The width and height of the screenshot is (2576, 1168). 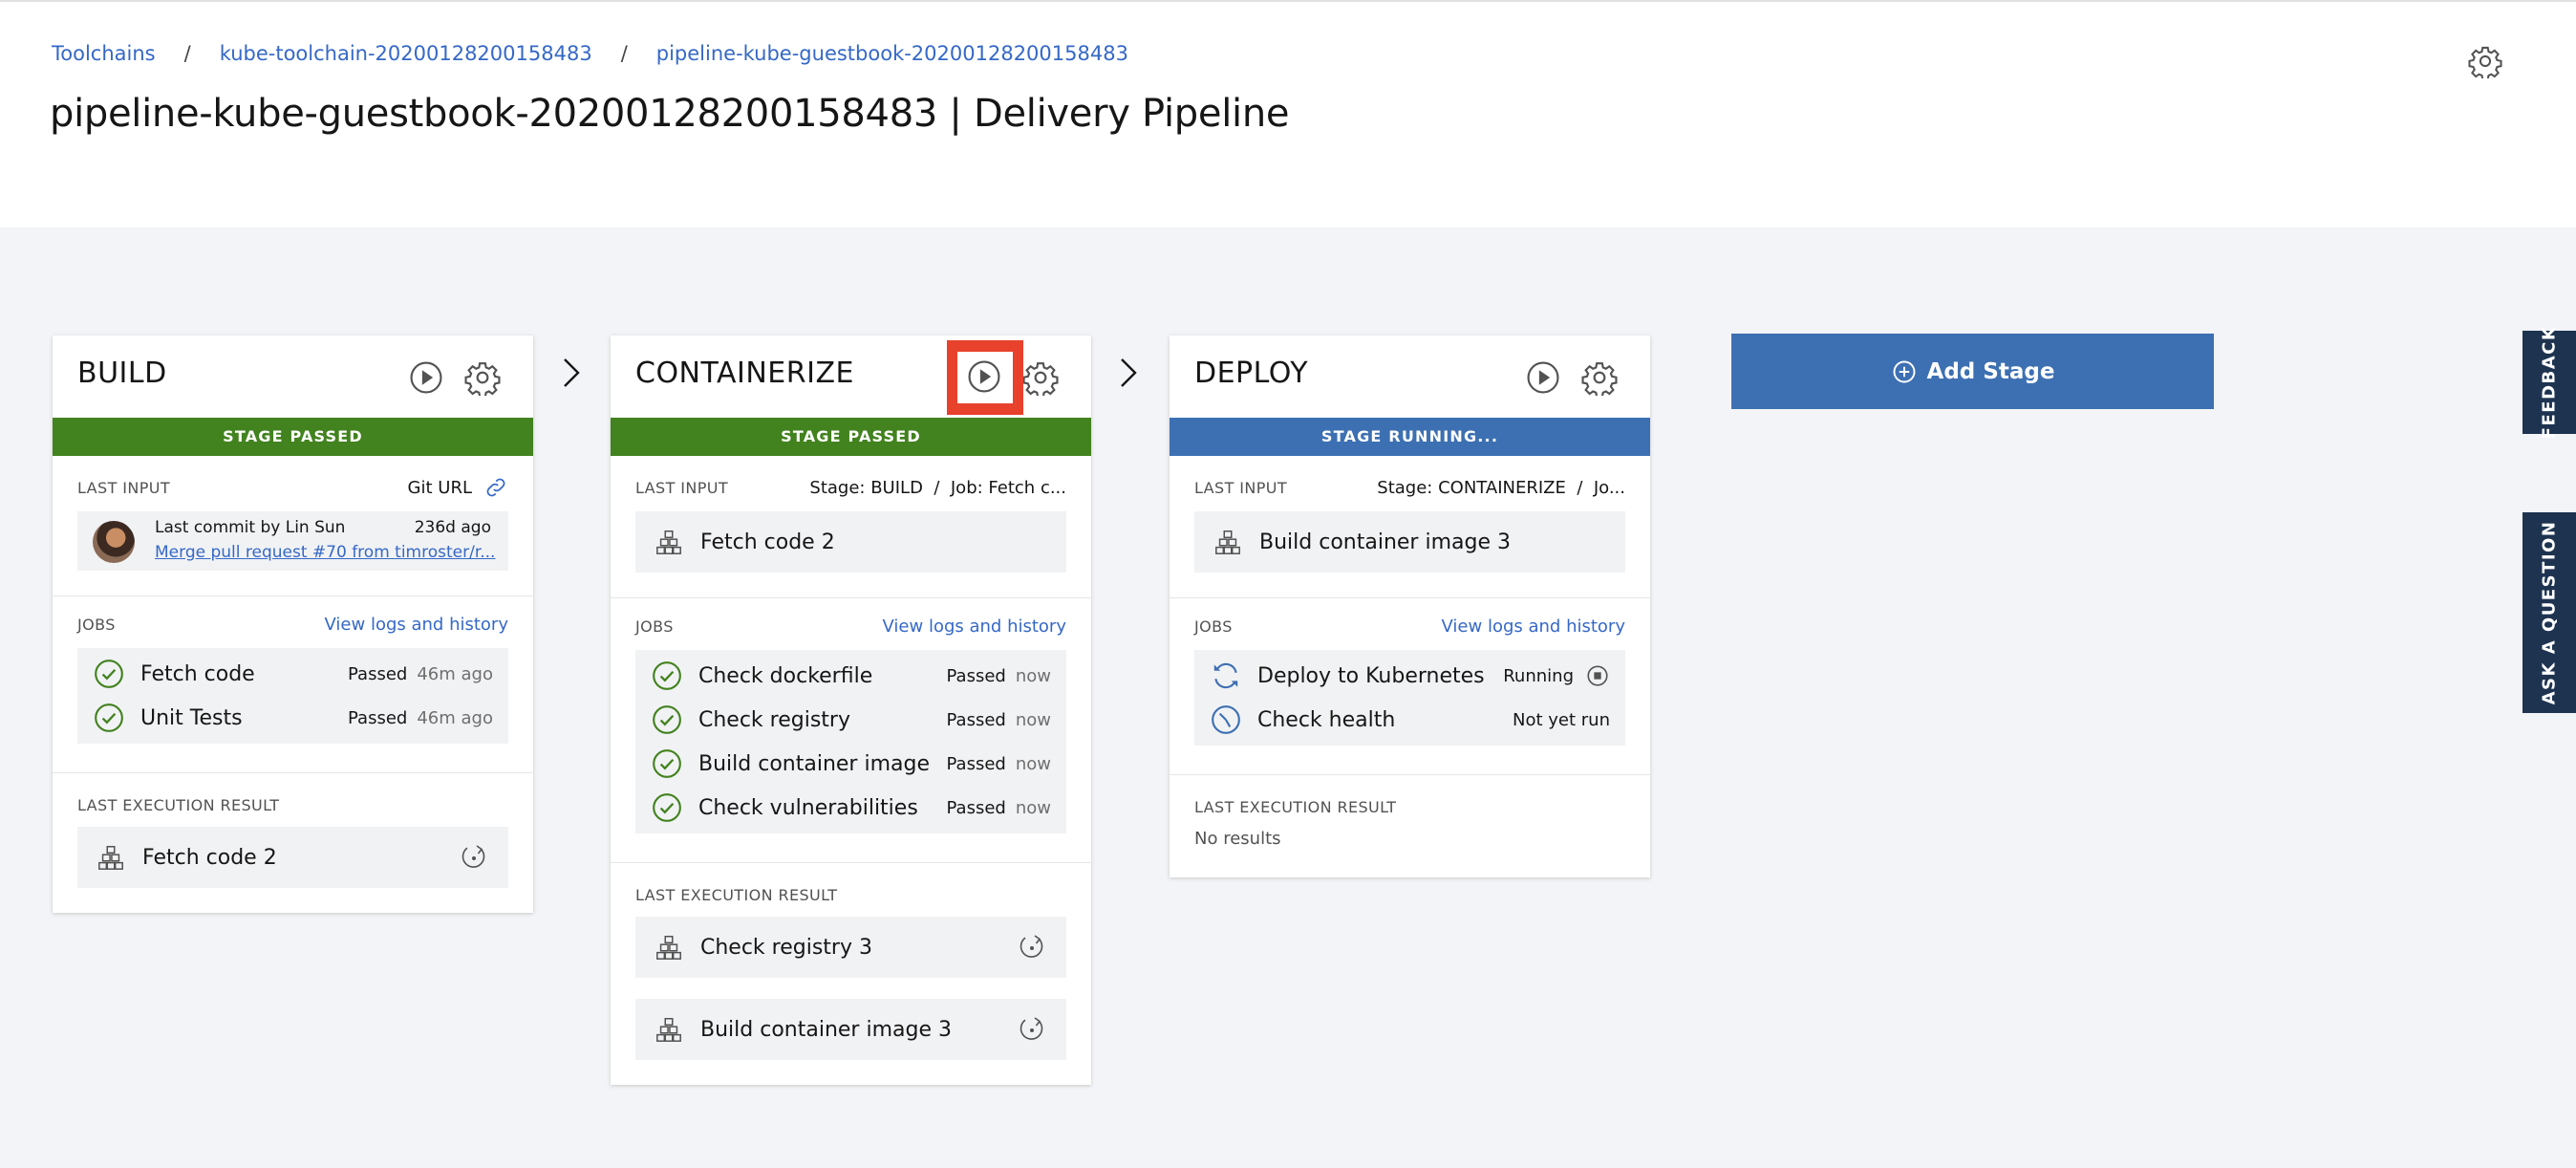 I want to click on link-icon, so click(x=495, y=487).